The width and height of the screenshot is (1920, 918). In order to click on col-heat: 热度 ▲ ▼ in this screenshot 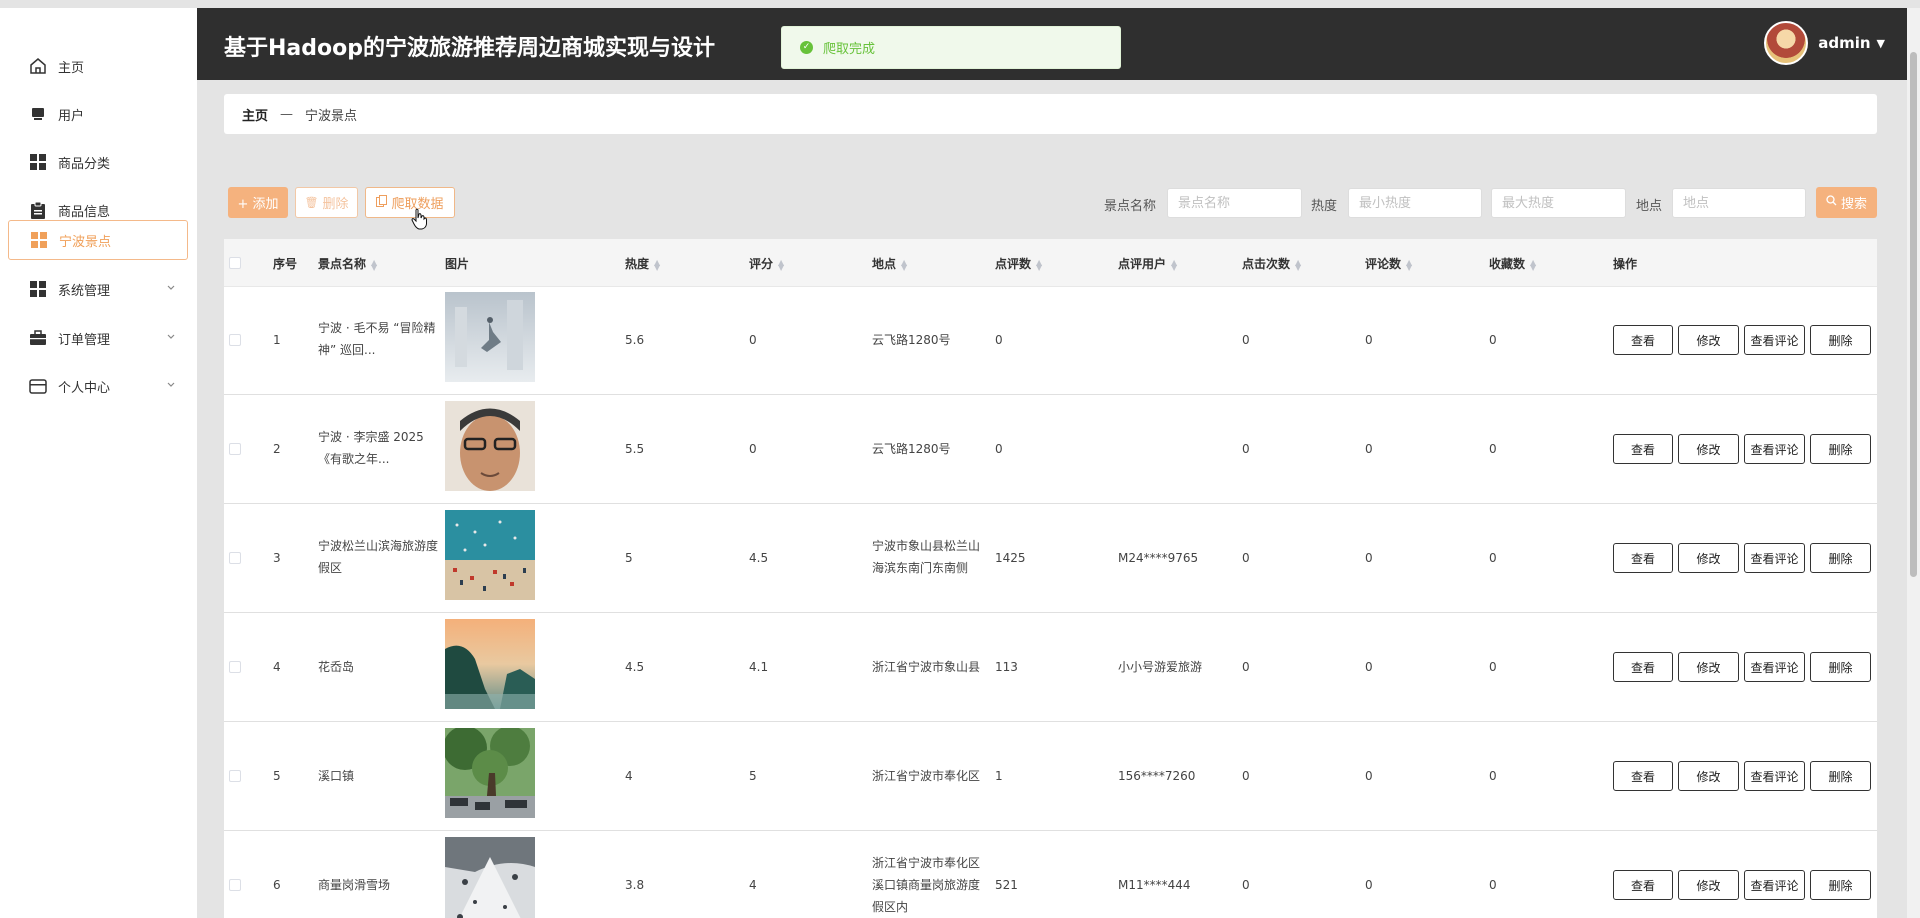, I will do `click(642, 263)`.